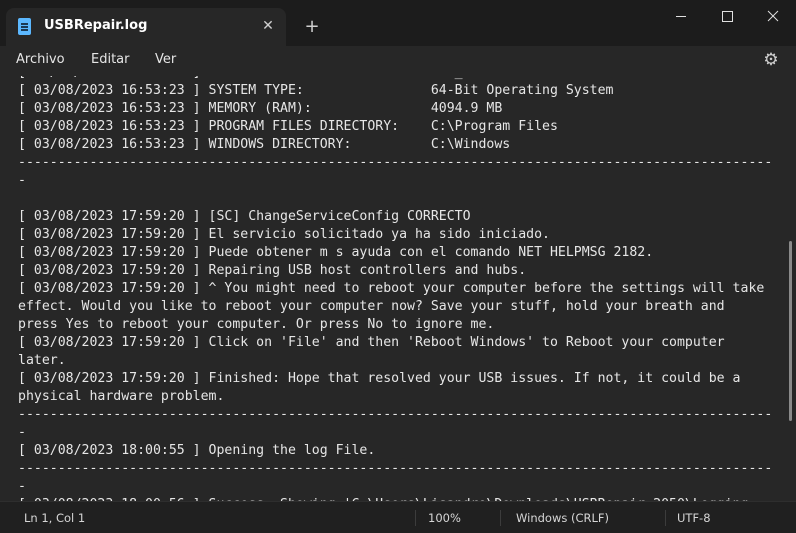  What do you see at coordinates (268, 26) in the screenshot?
I see `close-tab-icon: ✕` at bounding box center [268, 26].